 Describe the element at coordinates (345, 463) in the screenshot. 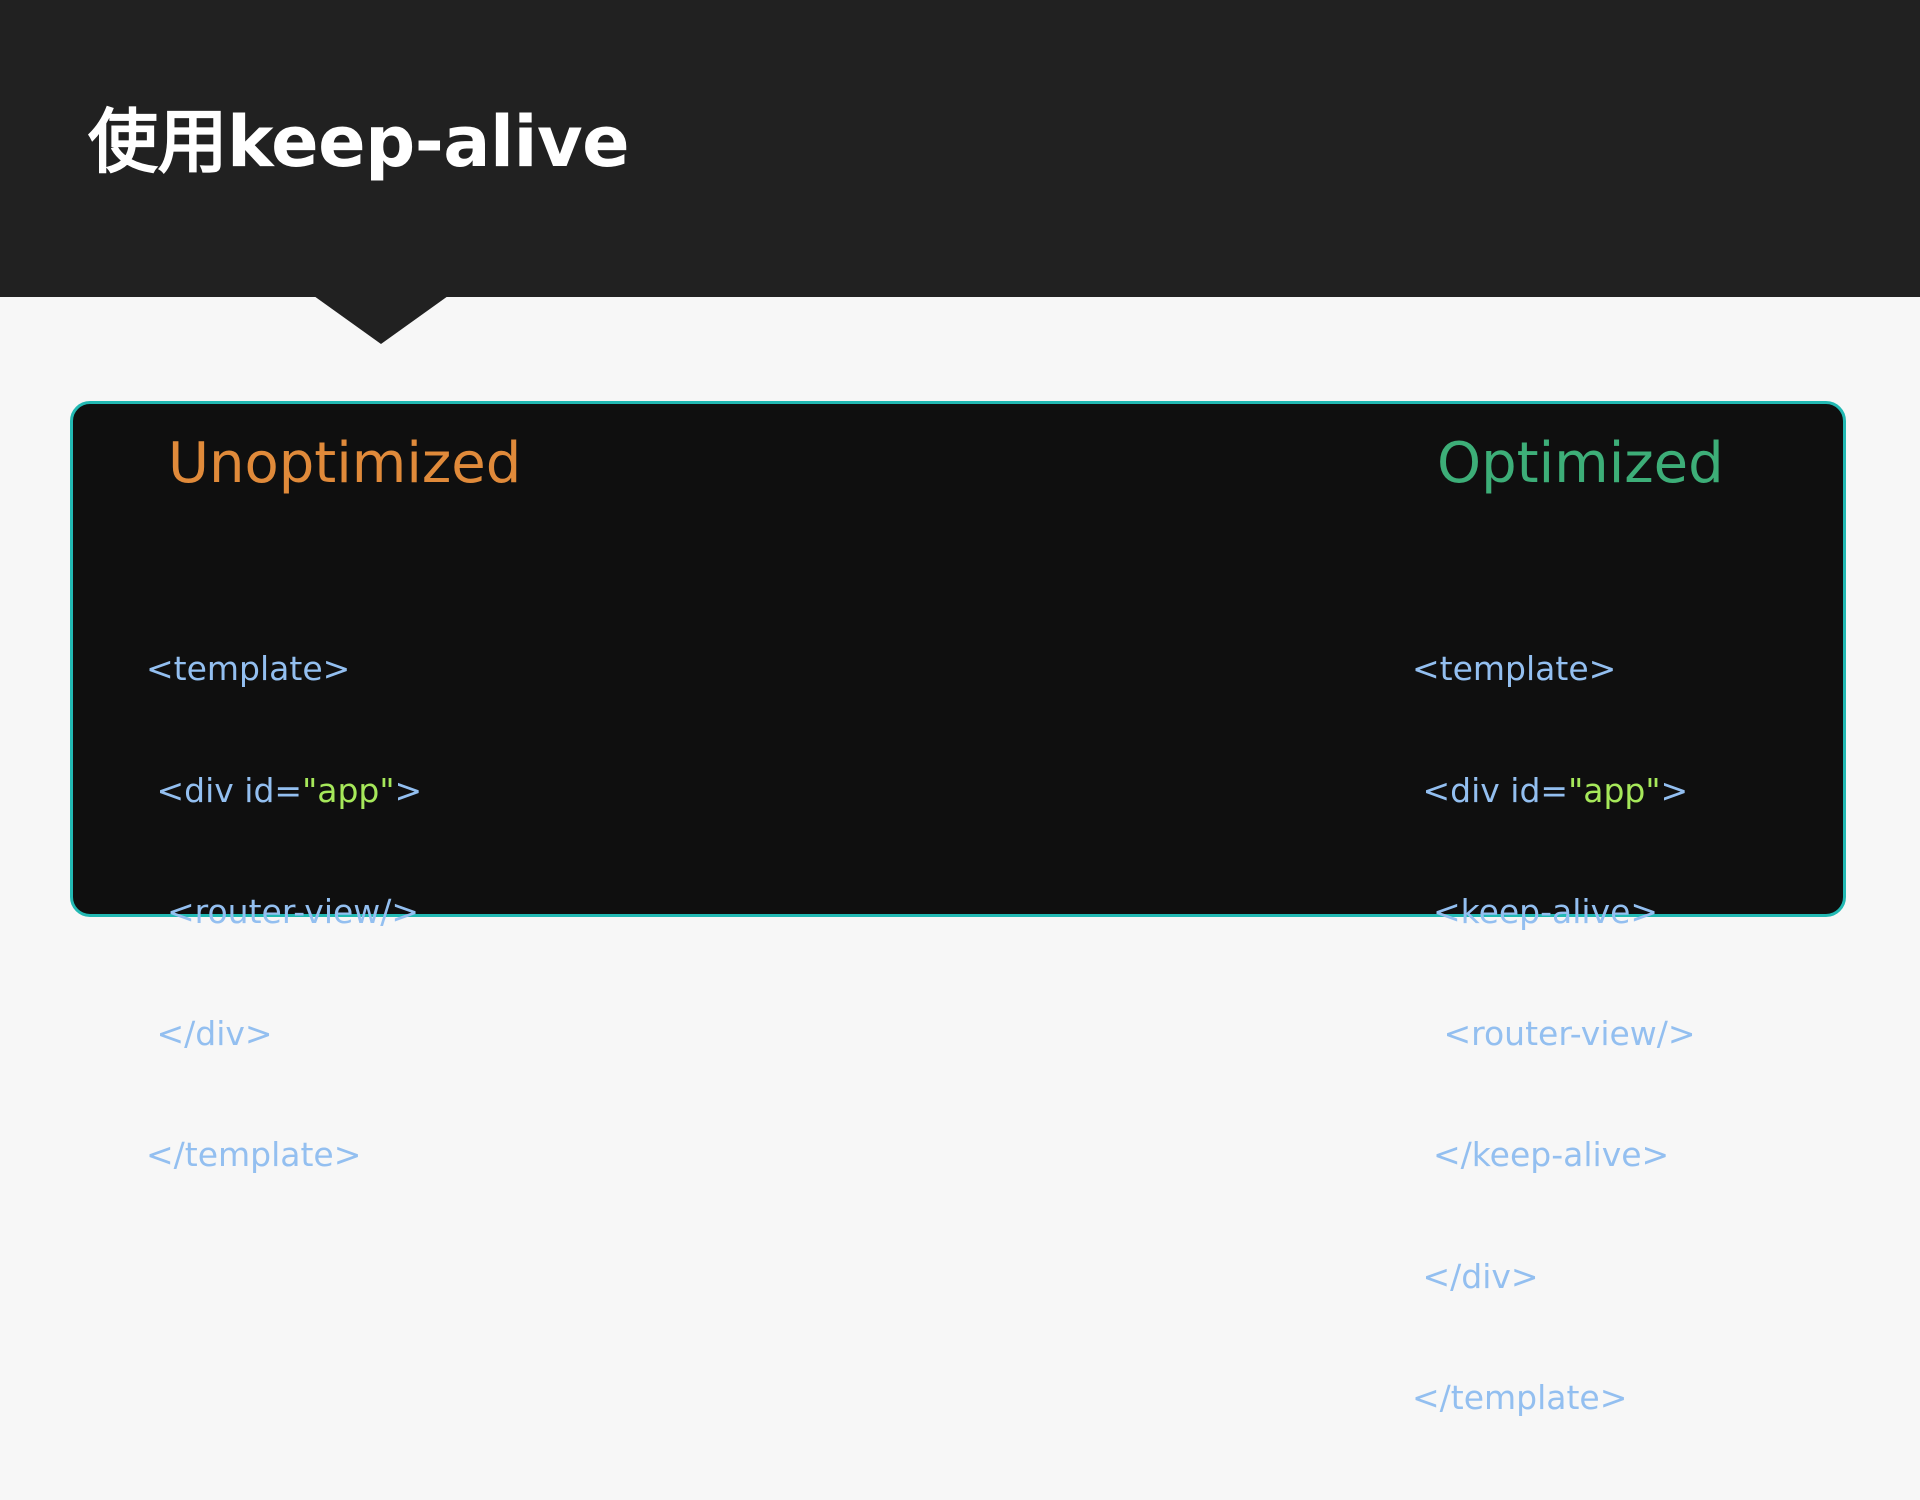

I see `unoptimized-heading: Unoptimized` at that location.